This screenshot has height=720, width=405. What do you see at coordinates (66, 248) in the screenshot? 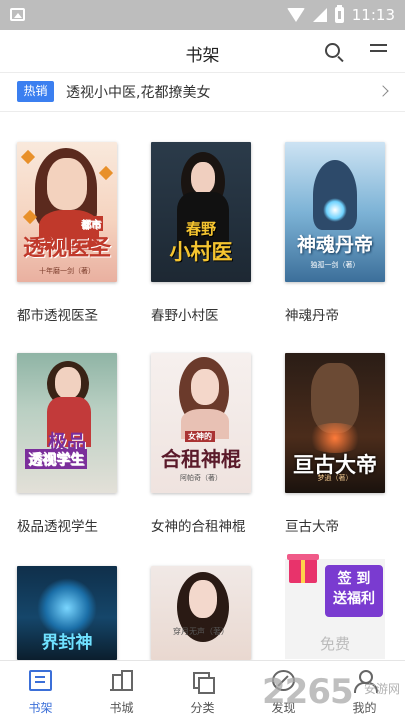
I see `cover-title: 透视医圣` at bounding box center [66, 248].